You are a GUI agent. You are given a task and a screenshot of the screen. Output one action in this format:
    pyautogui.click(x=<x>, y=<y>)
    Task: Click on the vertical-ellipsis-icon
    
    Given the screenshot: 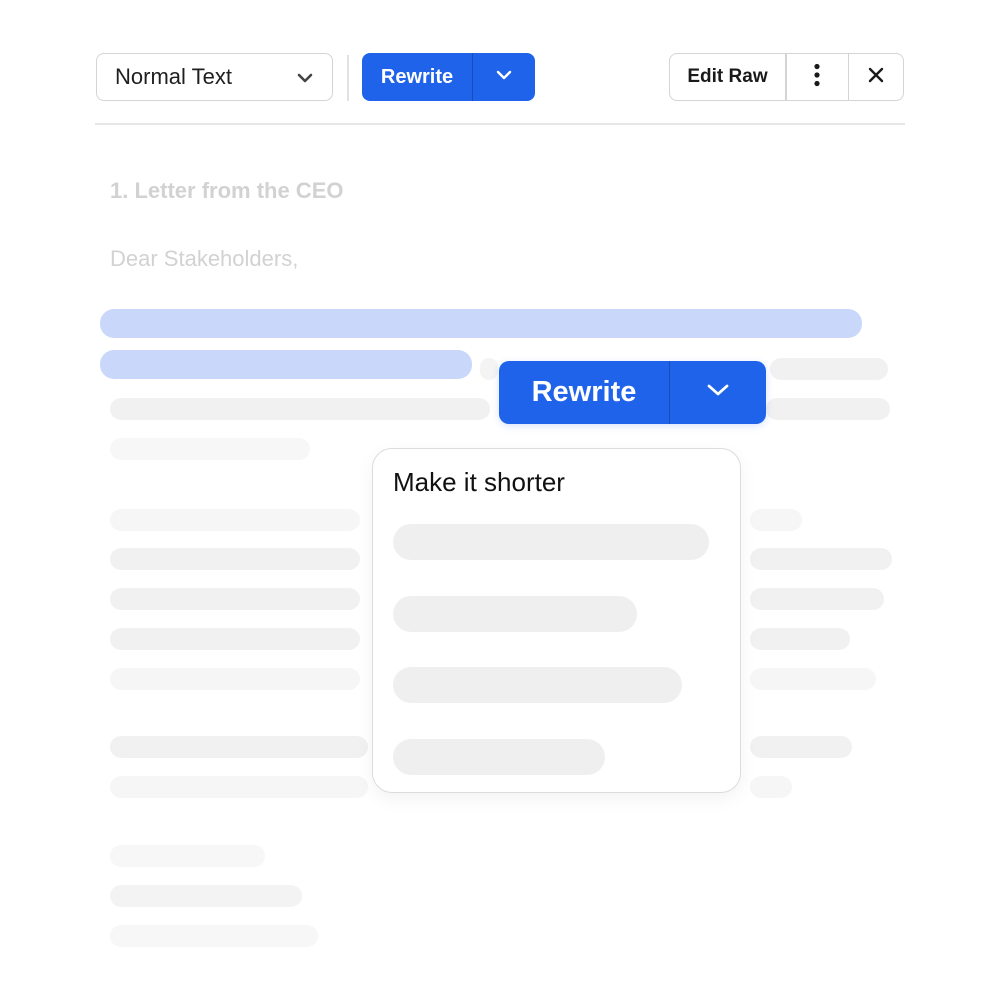 What is the action you would take?
    pyautogui.click(x=817, y=77)
    